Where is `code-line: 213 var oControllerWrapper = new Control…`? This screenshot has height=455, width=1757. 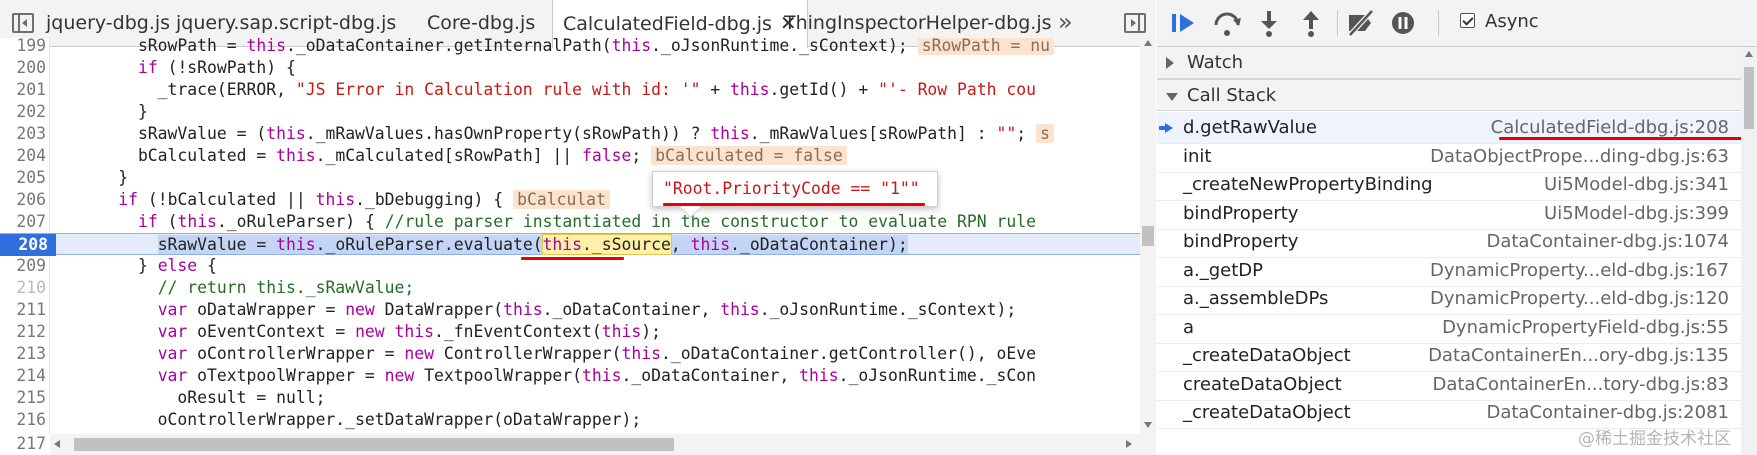
code-line: 213 var oControllerWrapper = new Control… is located at coordinates (570, 354).